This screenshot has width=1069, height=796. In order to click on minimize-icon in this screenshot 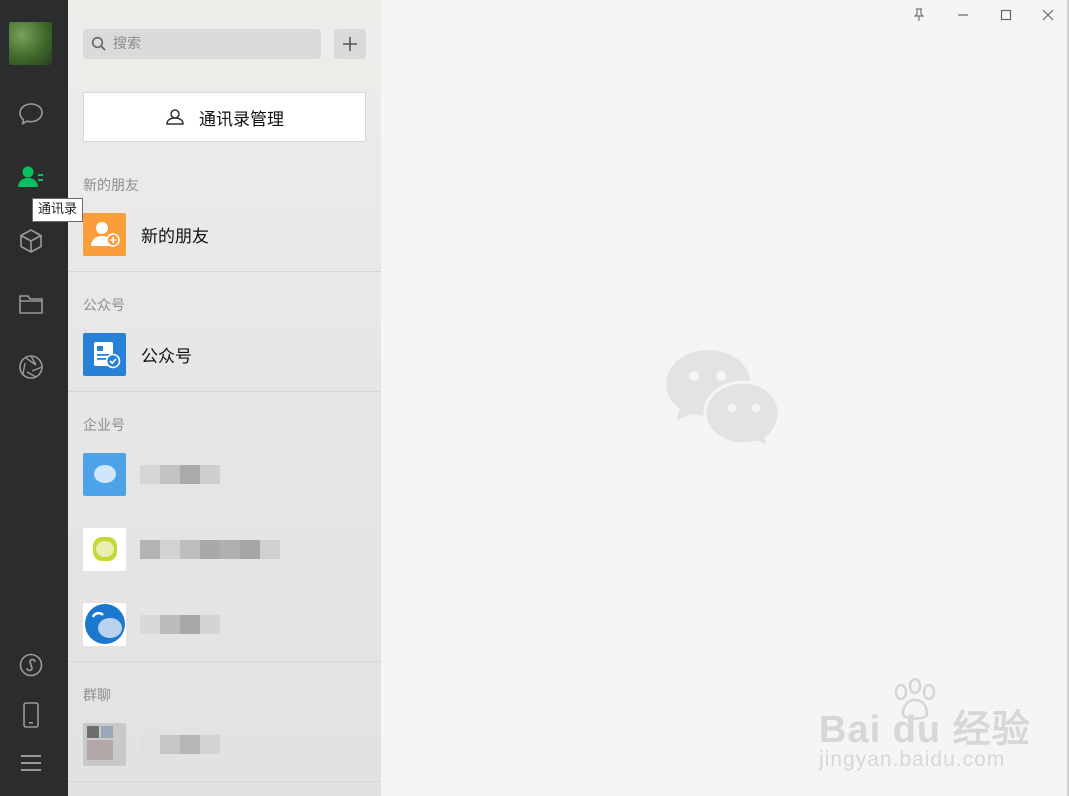, I will do `click(963, 15)`.